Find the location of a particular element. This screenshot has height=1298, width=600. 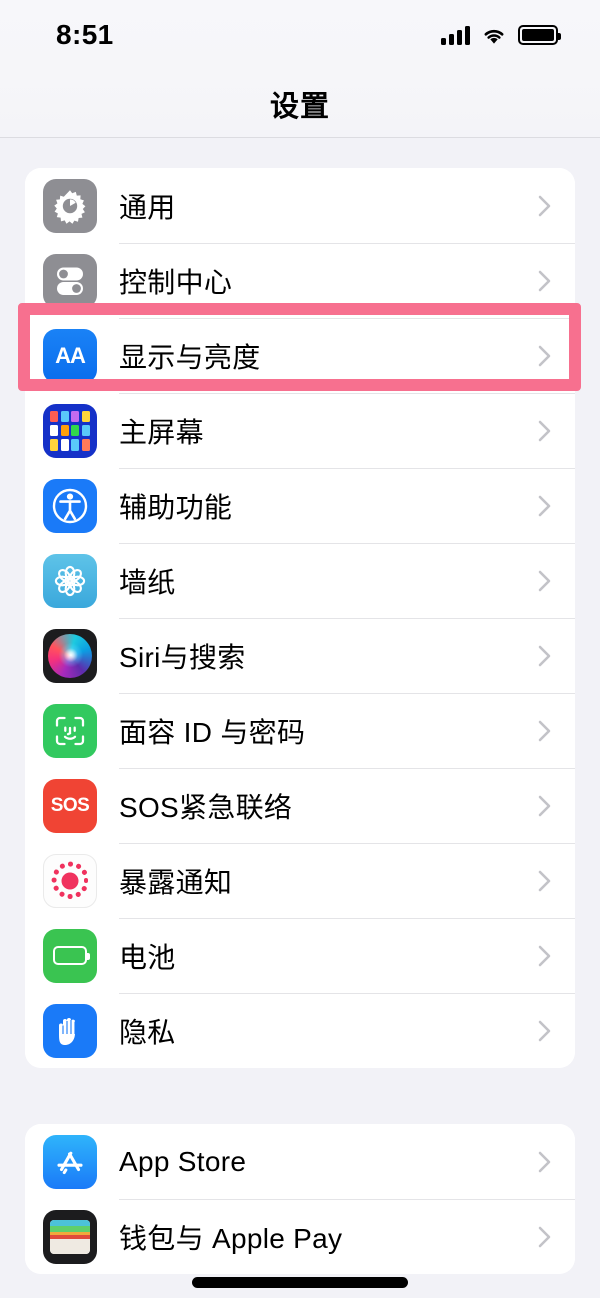

settings-row-display-brightness: AA 显示与亮度 is located at coordinates (300, 355).